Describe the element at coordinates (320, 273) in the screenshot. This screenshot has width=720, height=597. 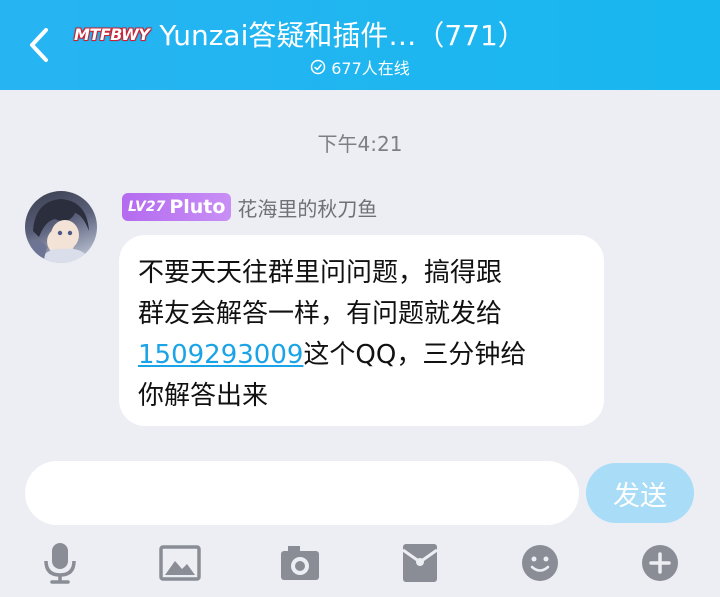
I see `message-line: 不要天天往群里问问题，搞得跟` at that location.